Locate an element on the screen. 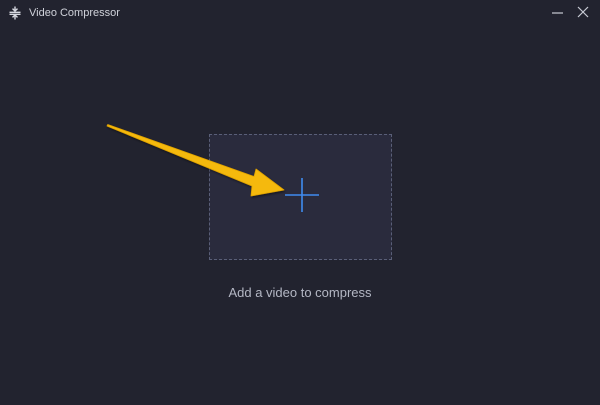  add-video-hint: Add a video to compress is located at coordinates (300, 293).